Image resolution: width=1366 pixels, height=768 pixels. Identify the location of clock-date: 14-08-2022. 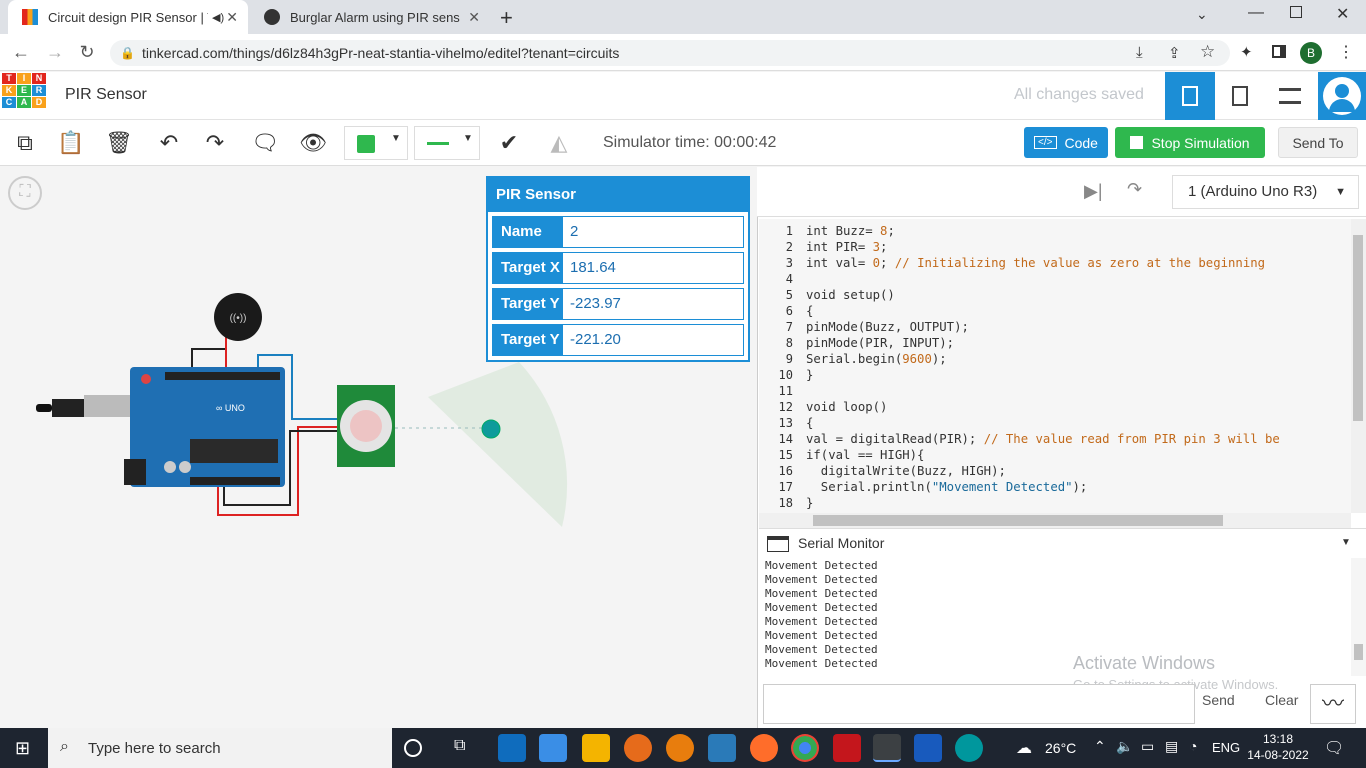
(1278, 755).